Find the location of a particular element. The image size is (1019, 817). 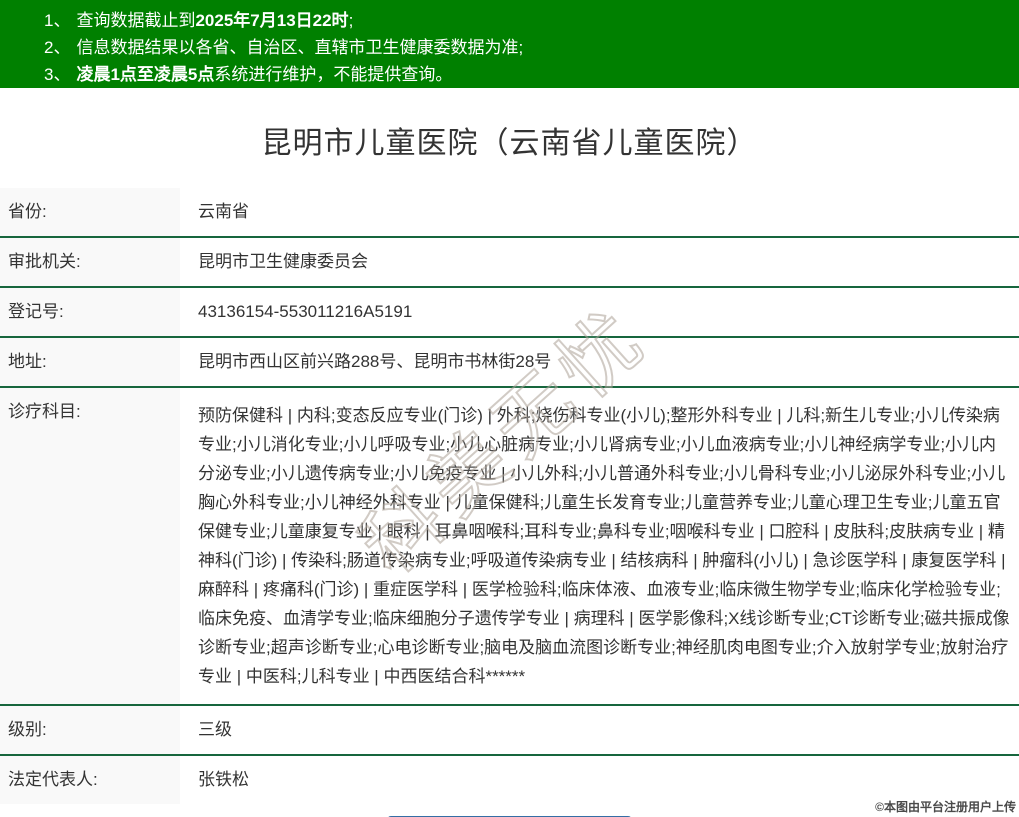

row-value: 三级 is located at coordinates (215, 729).